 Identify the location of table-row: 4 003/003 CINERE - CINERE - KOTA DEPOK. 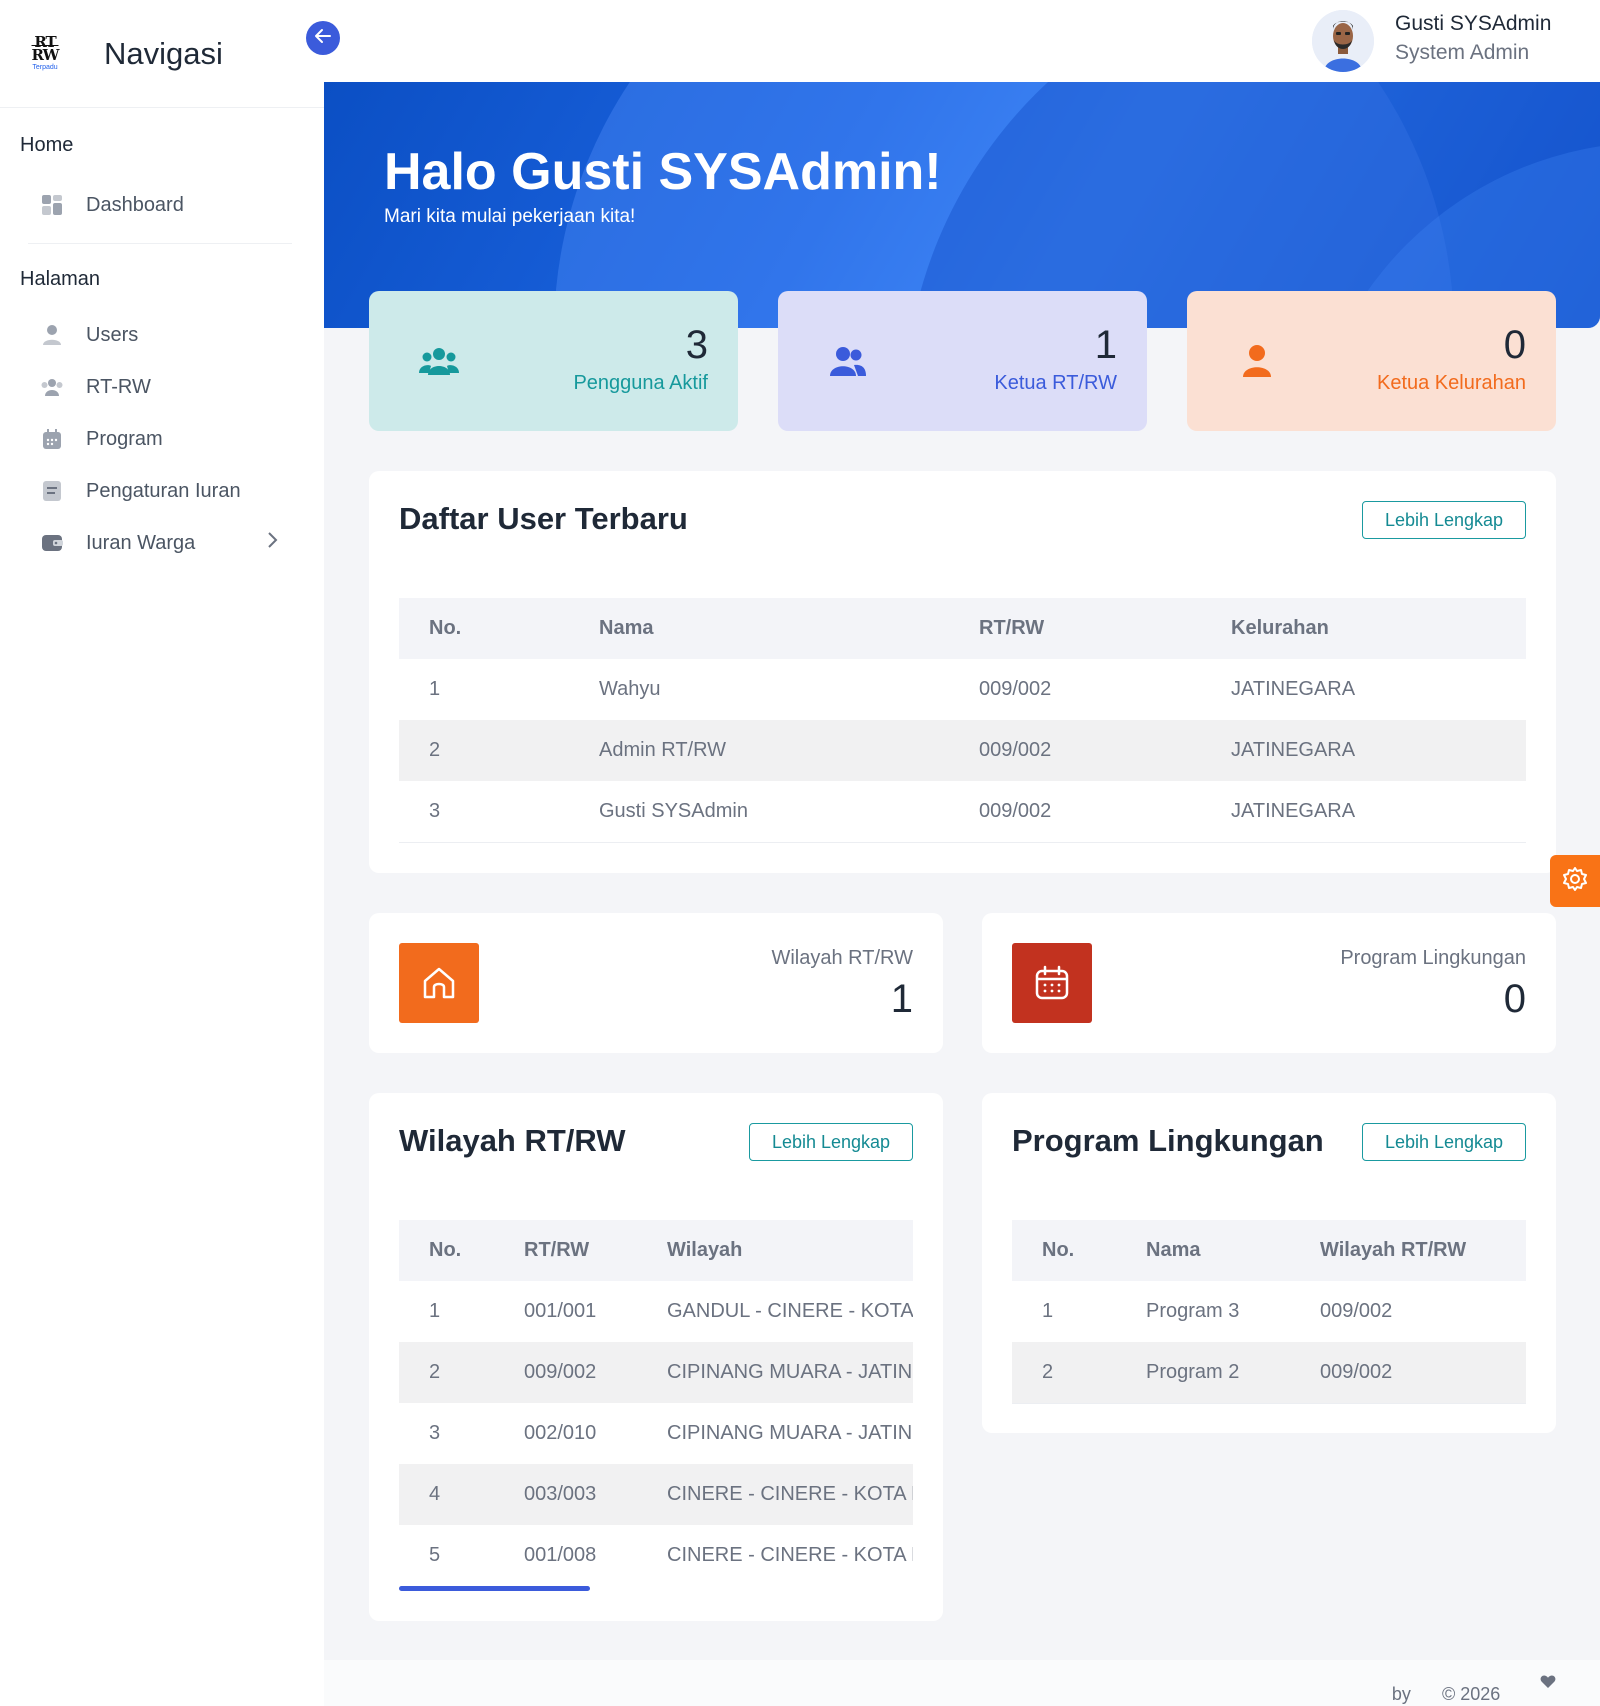
(656, 1494).